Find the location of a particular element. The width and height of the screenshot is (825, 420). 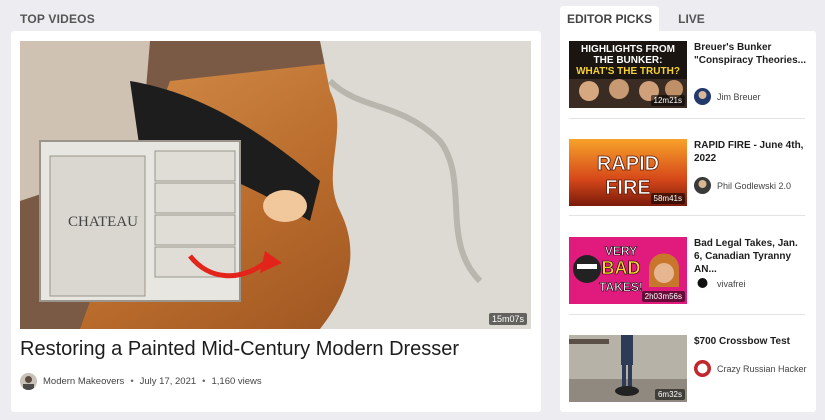

pick-thumbnail: RAPID FIRE 58m41s is located at coordinates (628, 172).